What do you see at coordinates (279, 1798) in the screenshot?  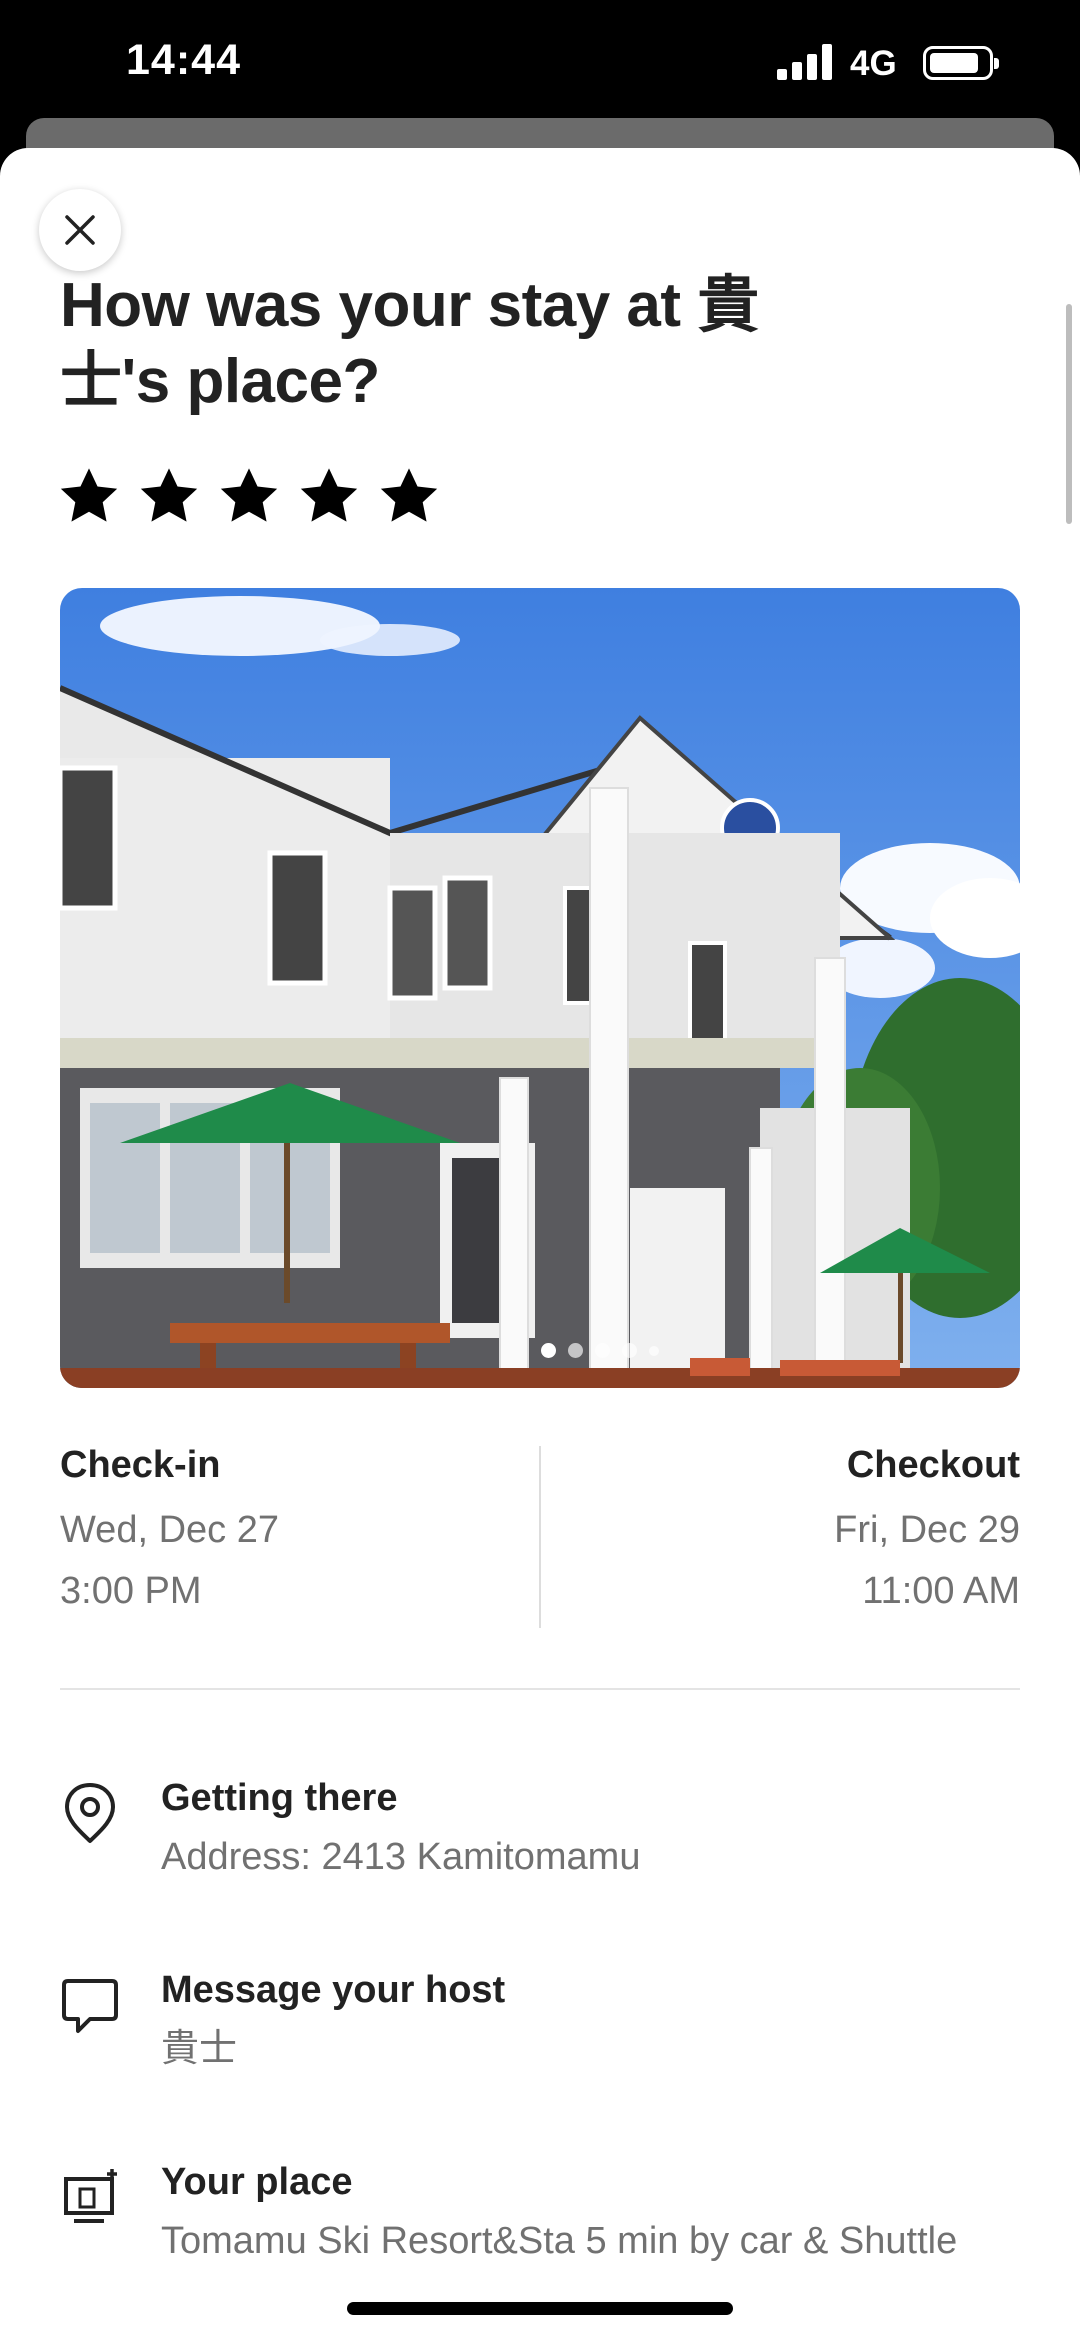 I see `getting-there-title: Getting there` at bounding box center [279, 1798].